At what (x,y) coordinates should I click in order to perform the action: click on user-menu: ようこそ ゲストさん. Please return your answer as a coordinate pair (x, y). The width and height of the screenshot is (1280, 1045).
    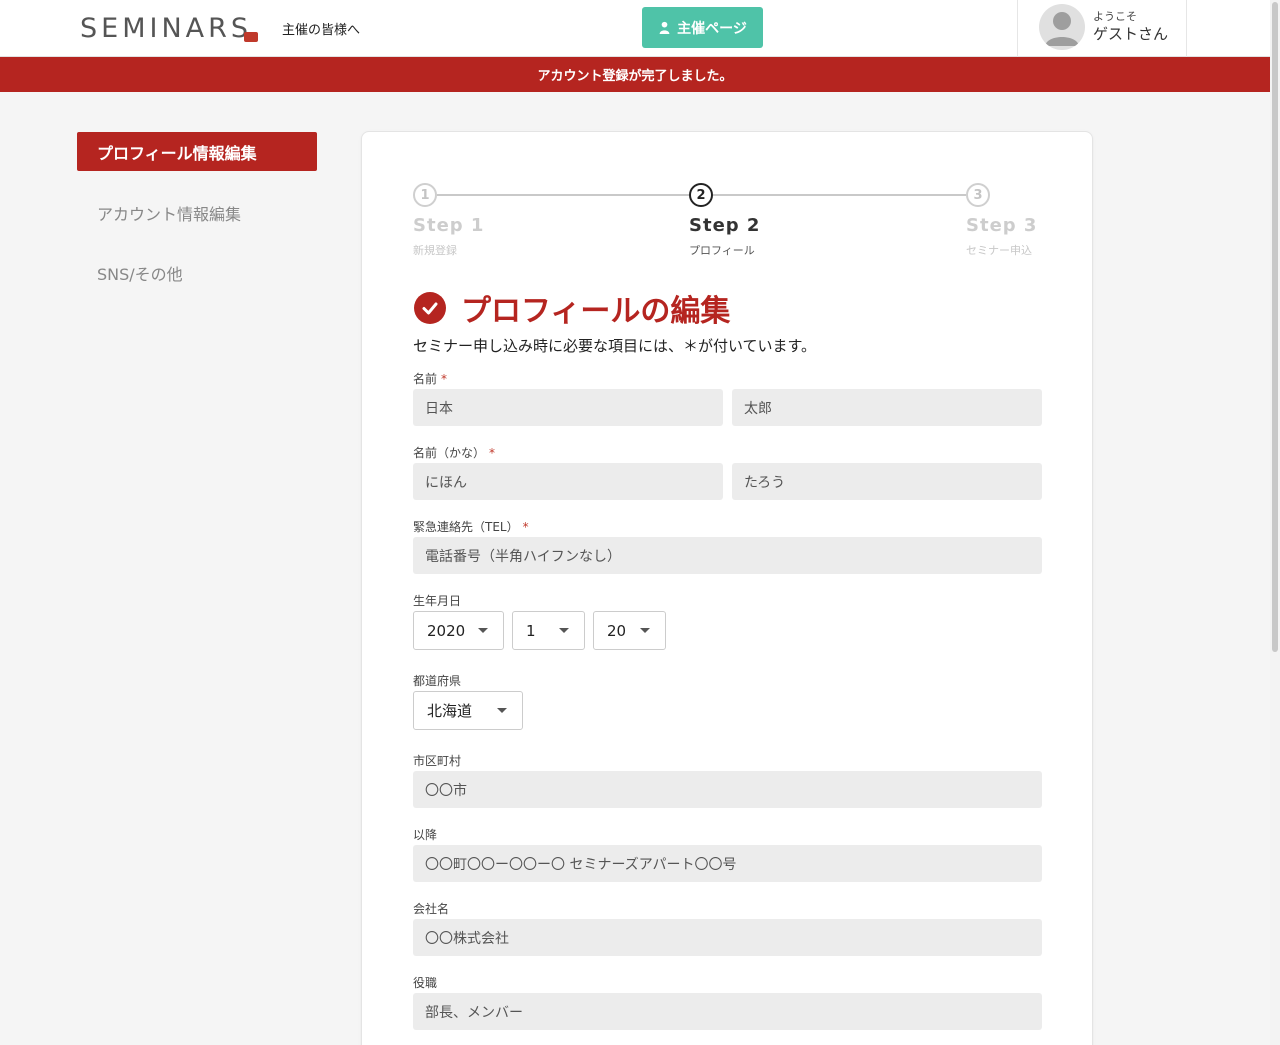
    Looking at the image, I should click on (1102, 28).